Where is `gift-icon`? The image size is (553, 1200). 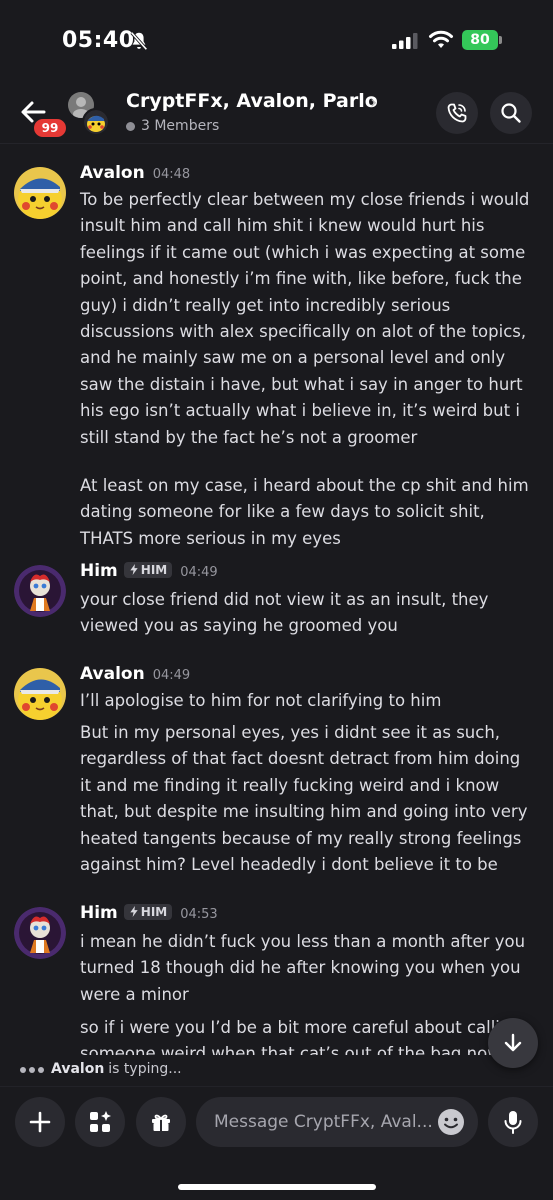 gift-icon is located at coordinates (161, 1122).